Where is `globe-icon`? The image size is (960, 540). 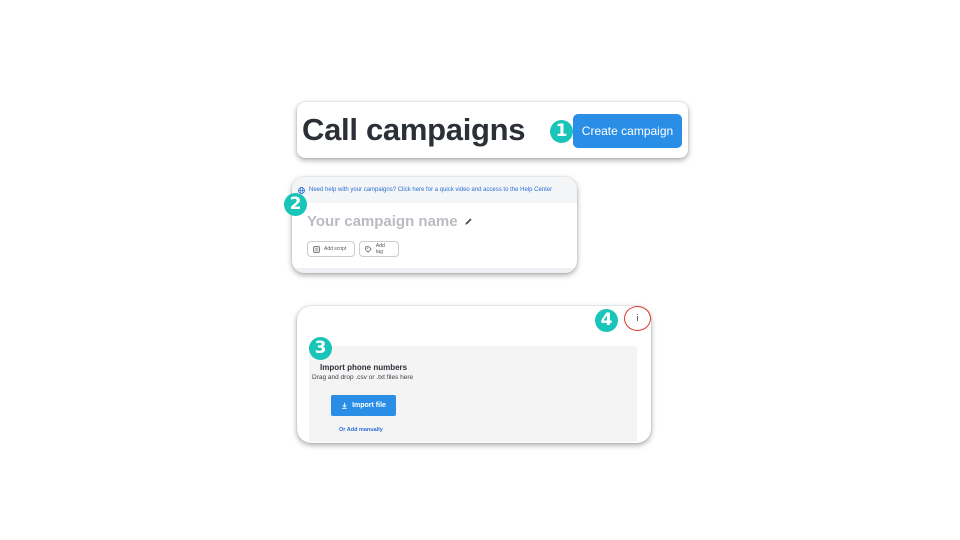
globe-icon is located at coordinates (301, 190).